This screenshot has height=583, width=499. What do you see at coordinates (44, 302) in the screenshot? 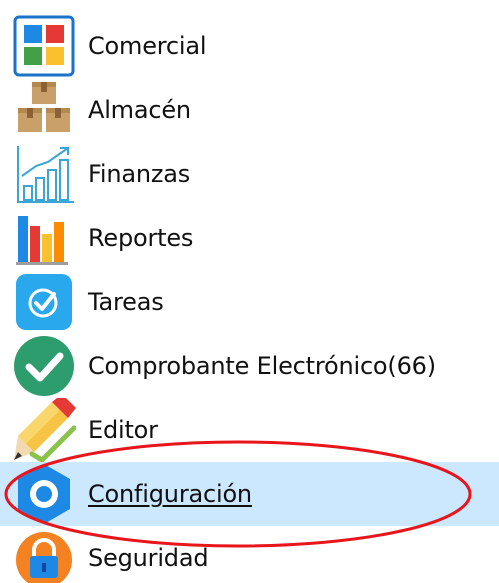
I see `checkbox-icon` at bounding box center [44, 302].